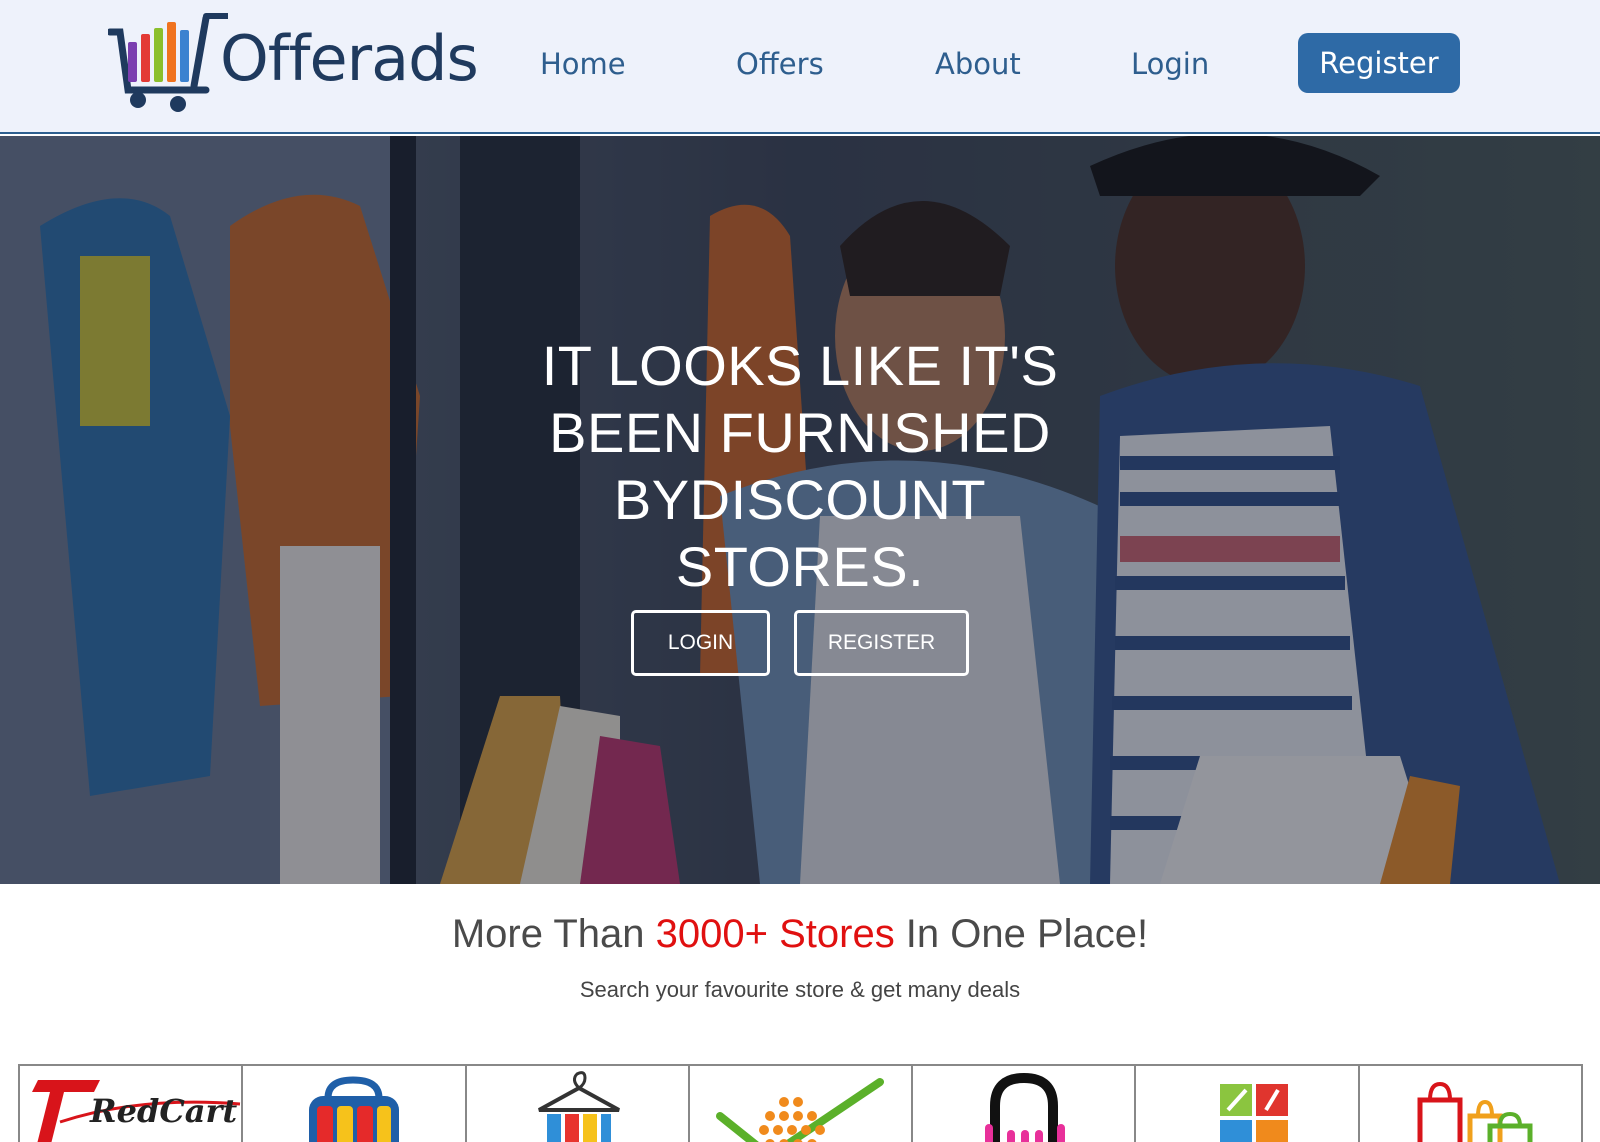  What do you see at coordinates (168, 62) in the screenshot?
I see `cart-logo-icon` at bounding box center [168, 62].